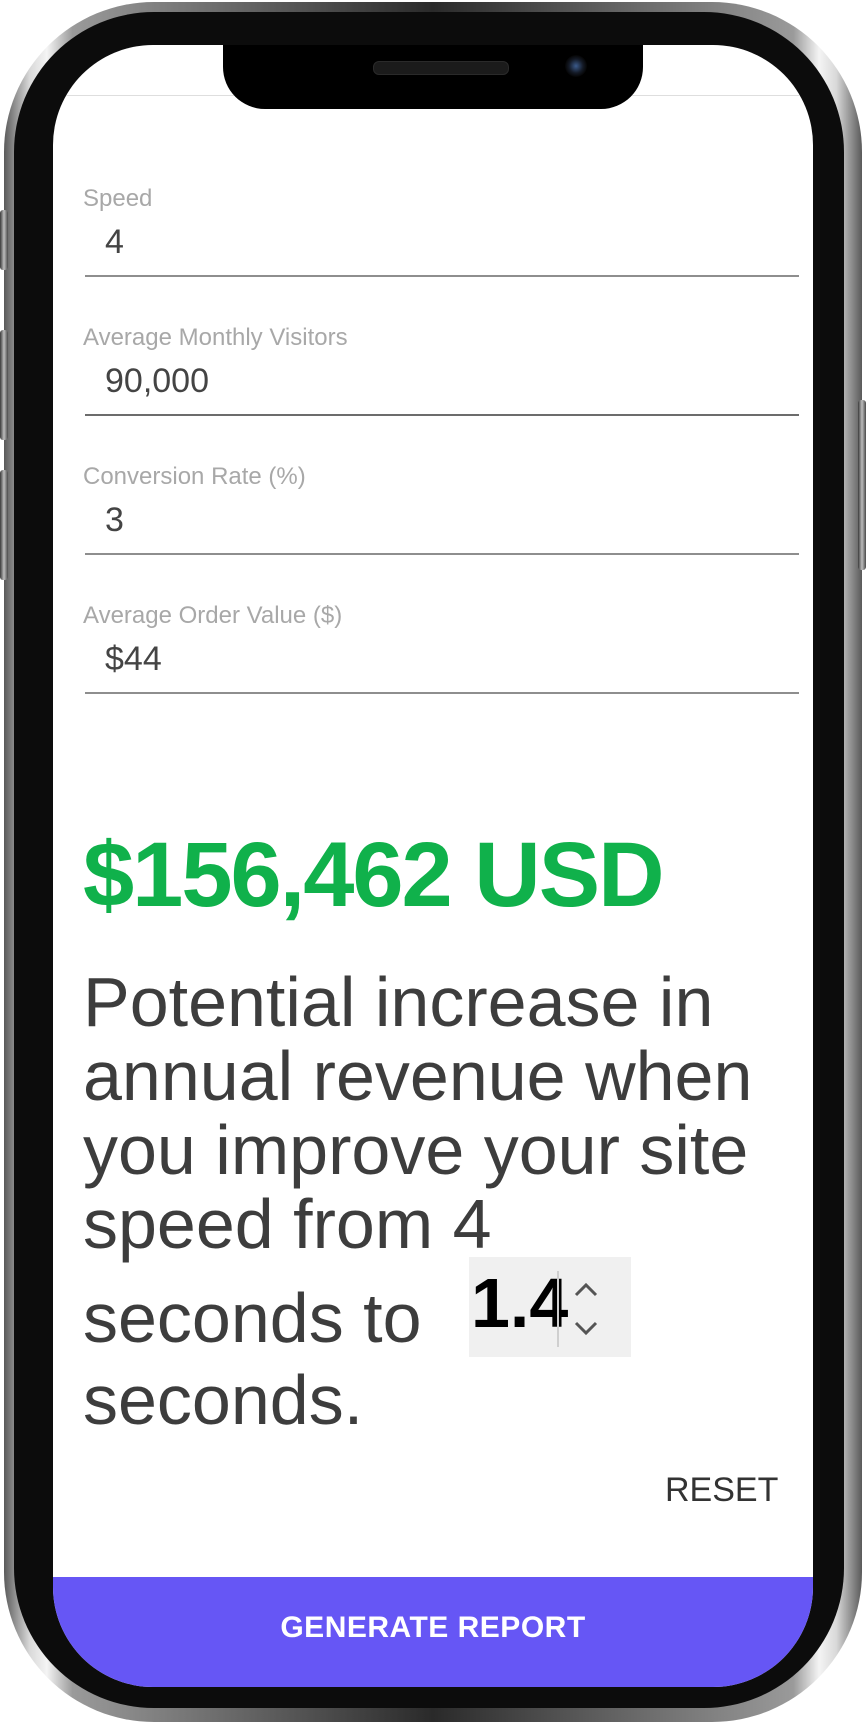  What do you see at coordinates (576, 66) in the screenshot?
I see `front-camera` at bounding box center [576, 66].